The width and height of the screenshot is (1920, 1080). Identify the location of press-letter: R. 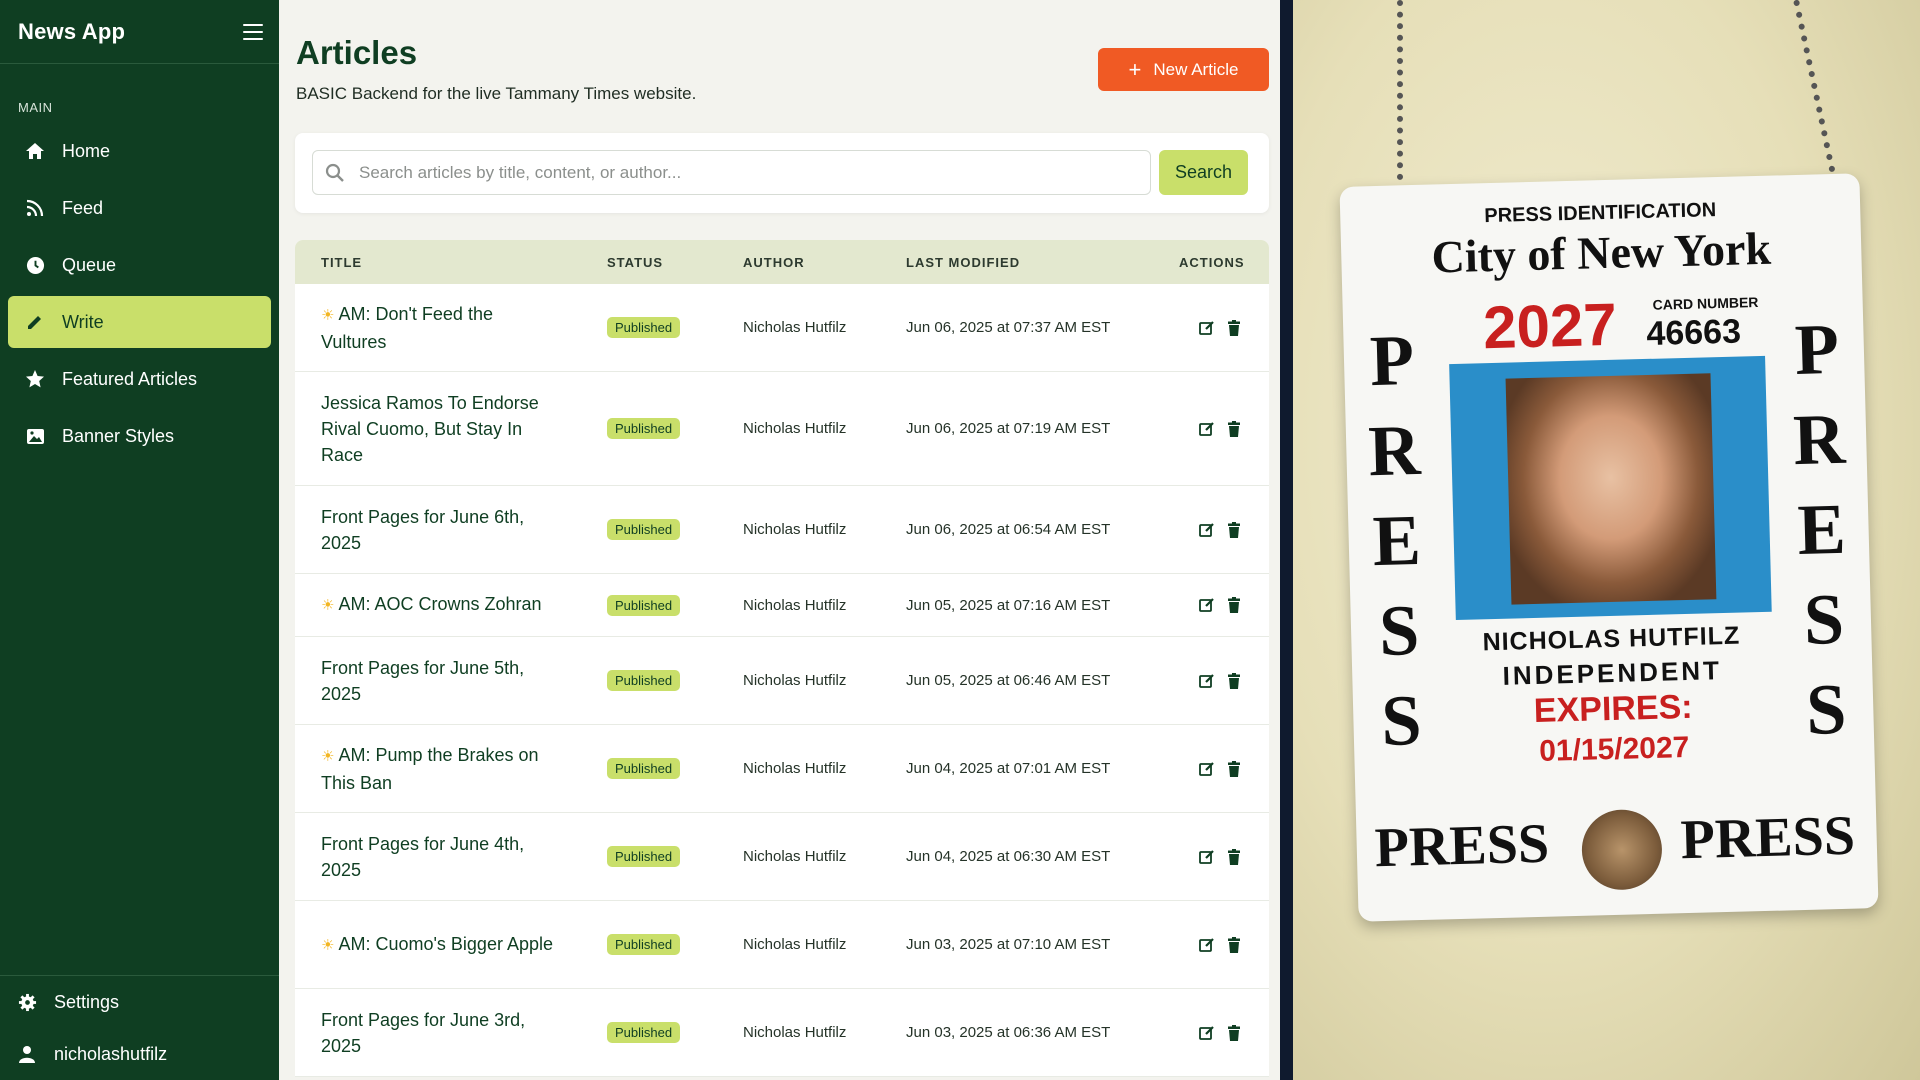
(1819, 439).